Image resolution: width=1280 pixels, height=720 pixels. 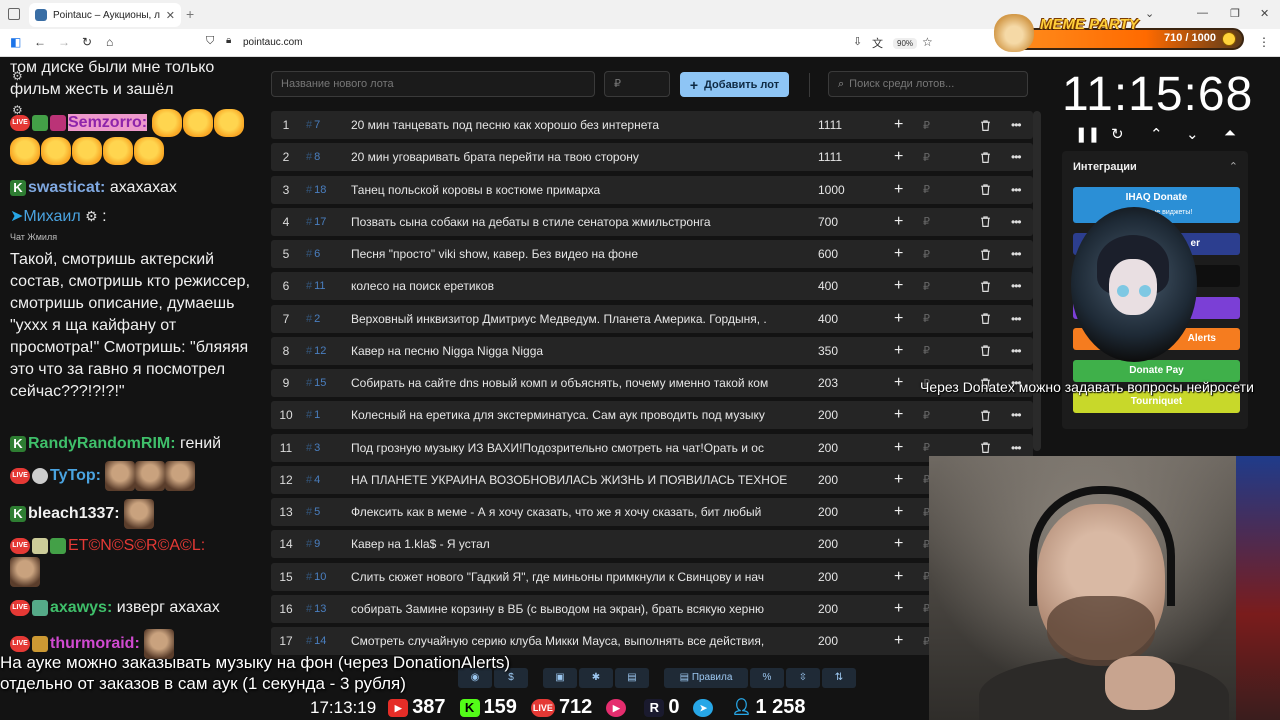 I want to click on browser-tab: Pointauc – Аукционы, лотереи ✕, so click(x=105, y=15).